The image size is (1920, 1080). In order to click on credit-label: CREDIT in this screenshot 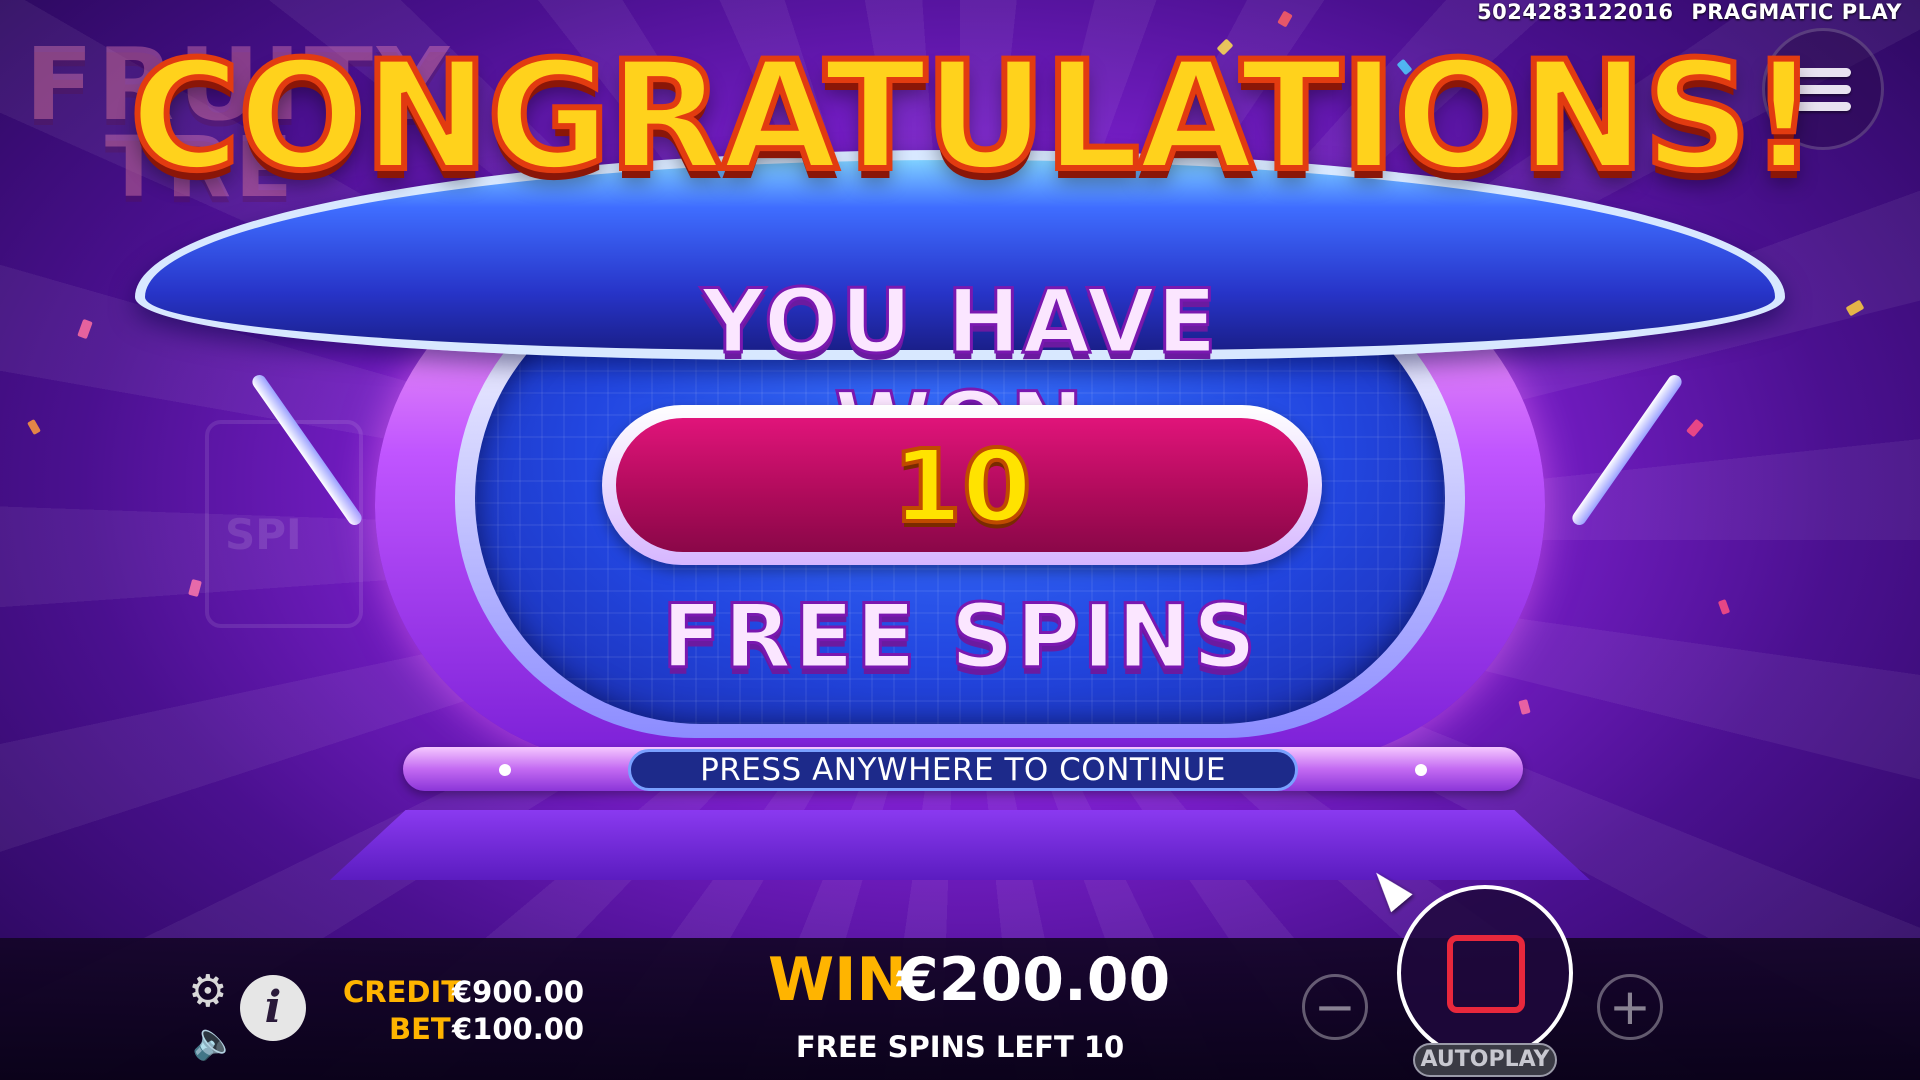, I will do `click(402, 992)`.